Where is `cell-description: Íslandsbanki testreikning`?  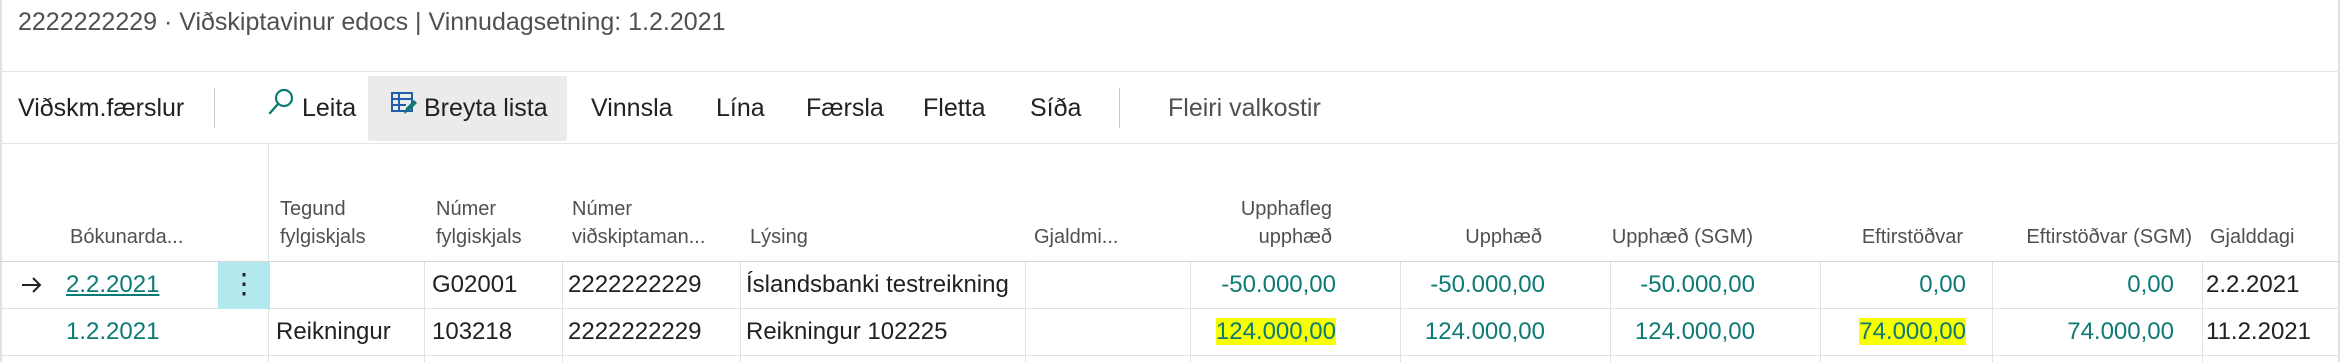
cell-description: Íslandsbanki testreikning is located at coordinates (877, 284).